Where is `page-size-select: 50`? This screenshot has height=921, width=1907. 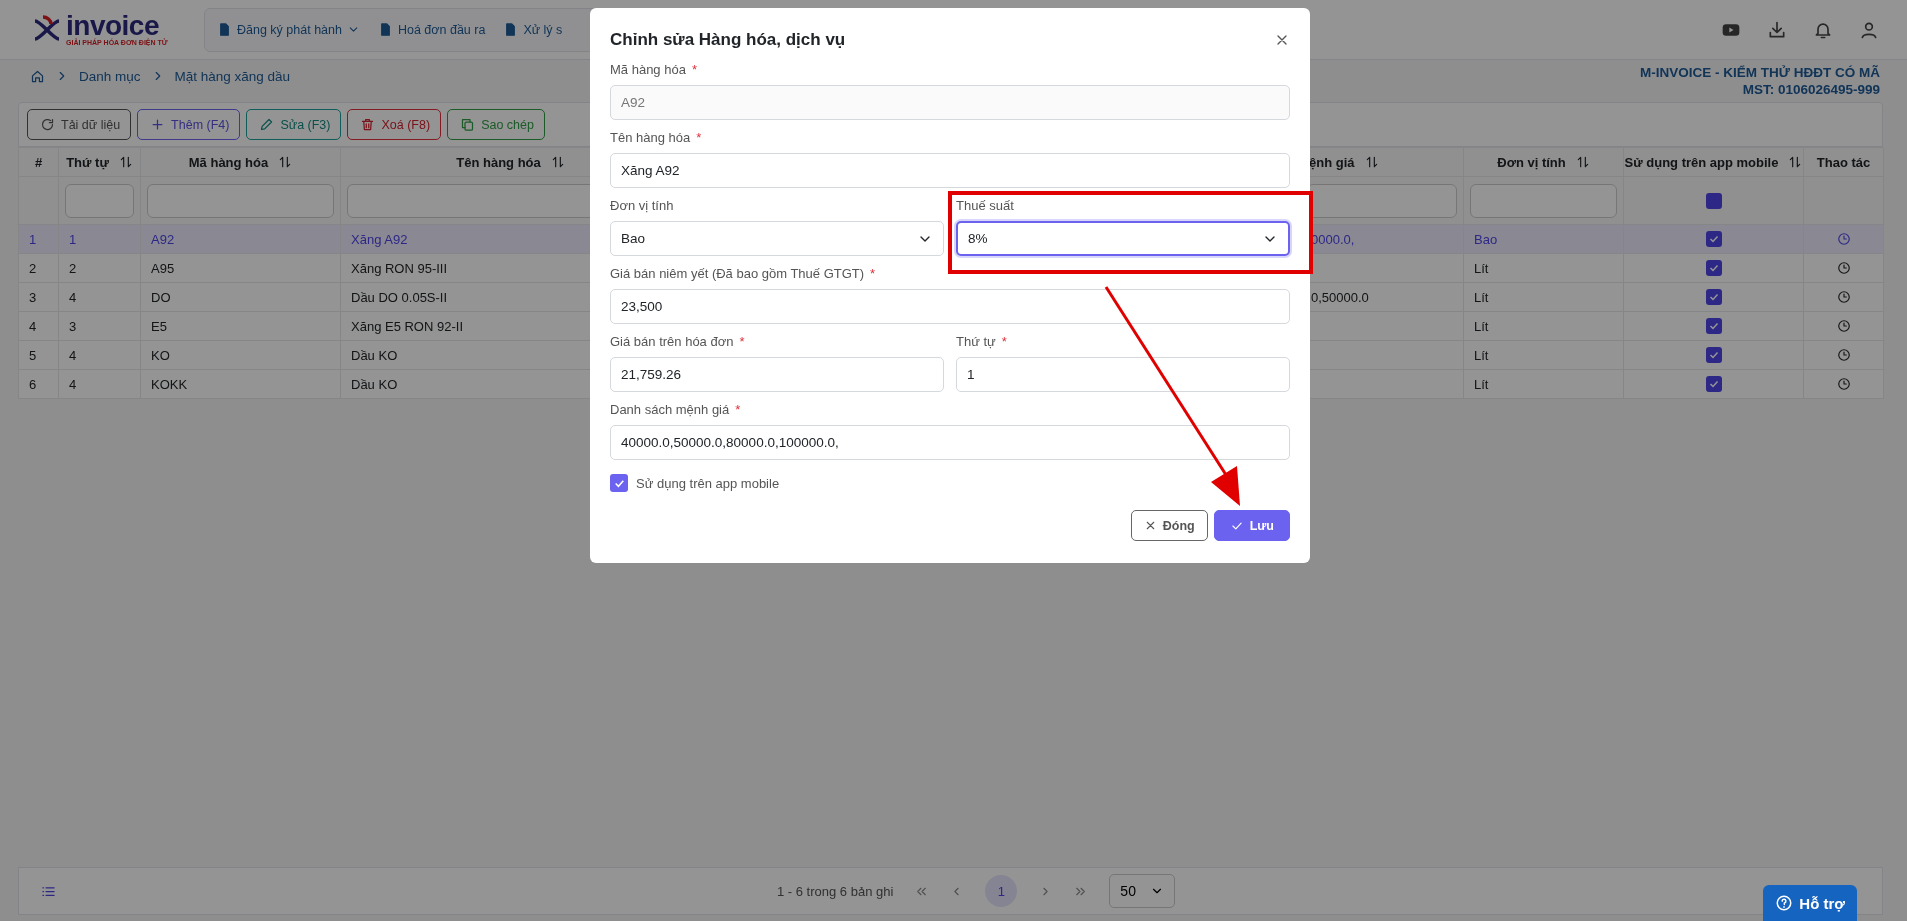 page-size-select: 50 is located at coordinates (1142, 891).